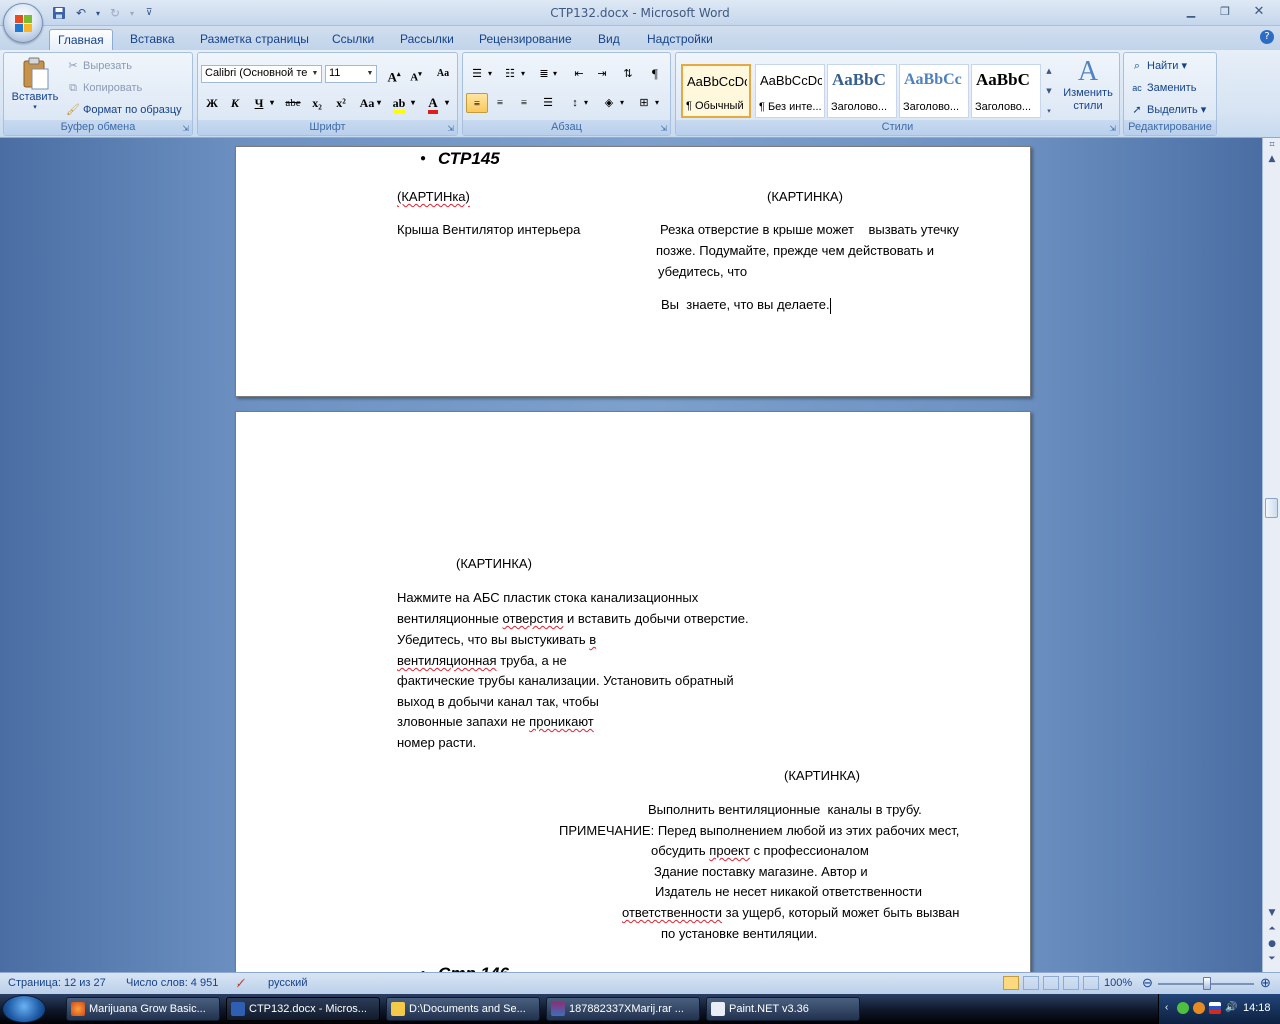  What do you see at coordinates (655, 74) in the screenshot?
I see `show-marks-button: ¶` at bounding box center [655, 74].